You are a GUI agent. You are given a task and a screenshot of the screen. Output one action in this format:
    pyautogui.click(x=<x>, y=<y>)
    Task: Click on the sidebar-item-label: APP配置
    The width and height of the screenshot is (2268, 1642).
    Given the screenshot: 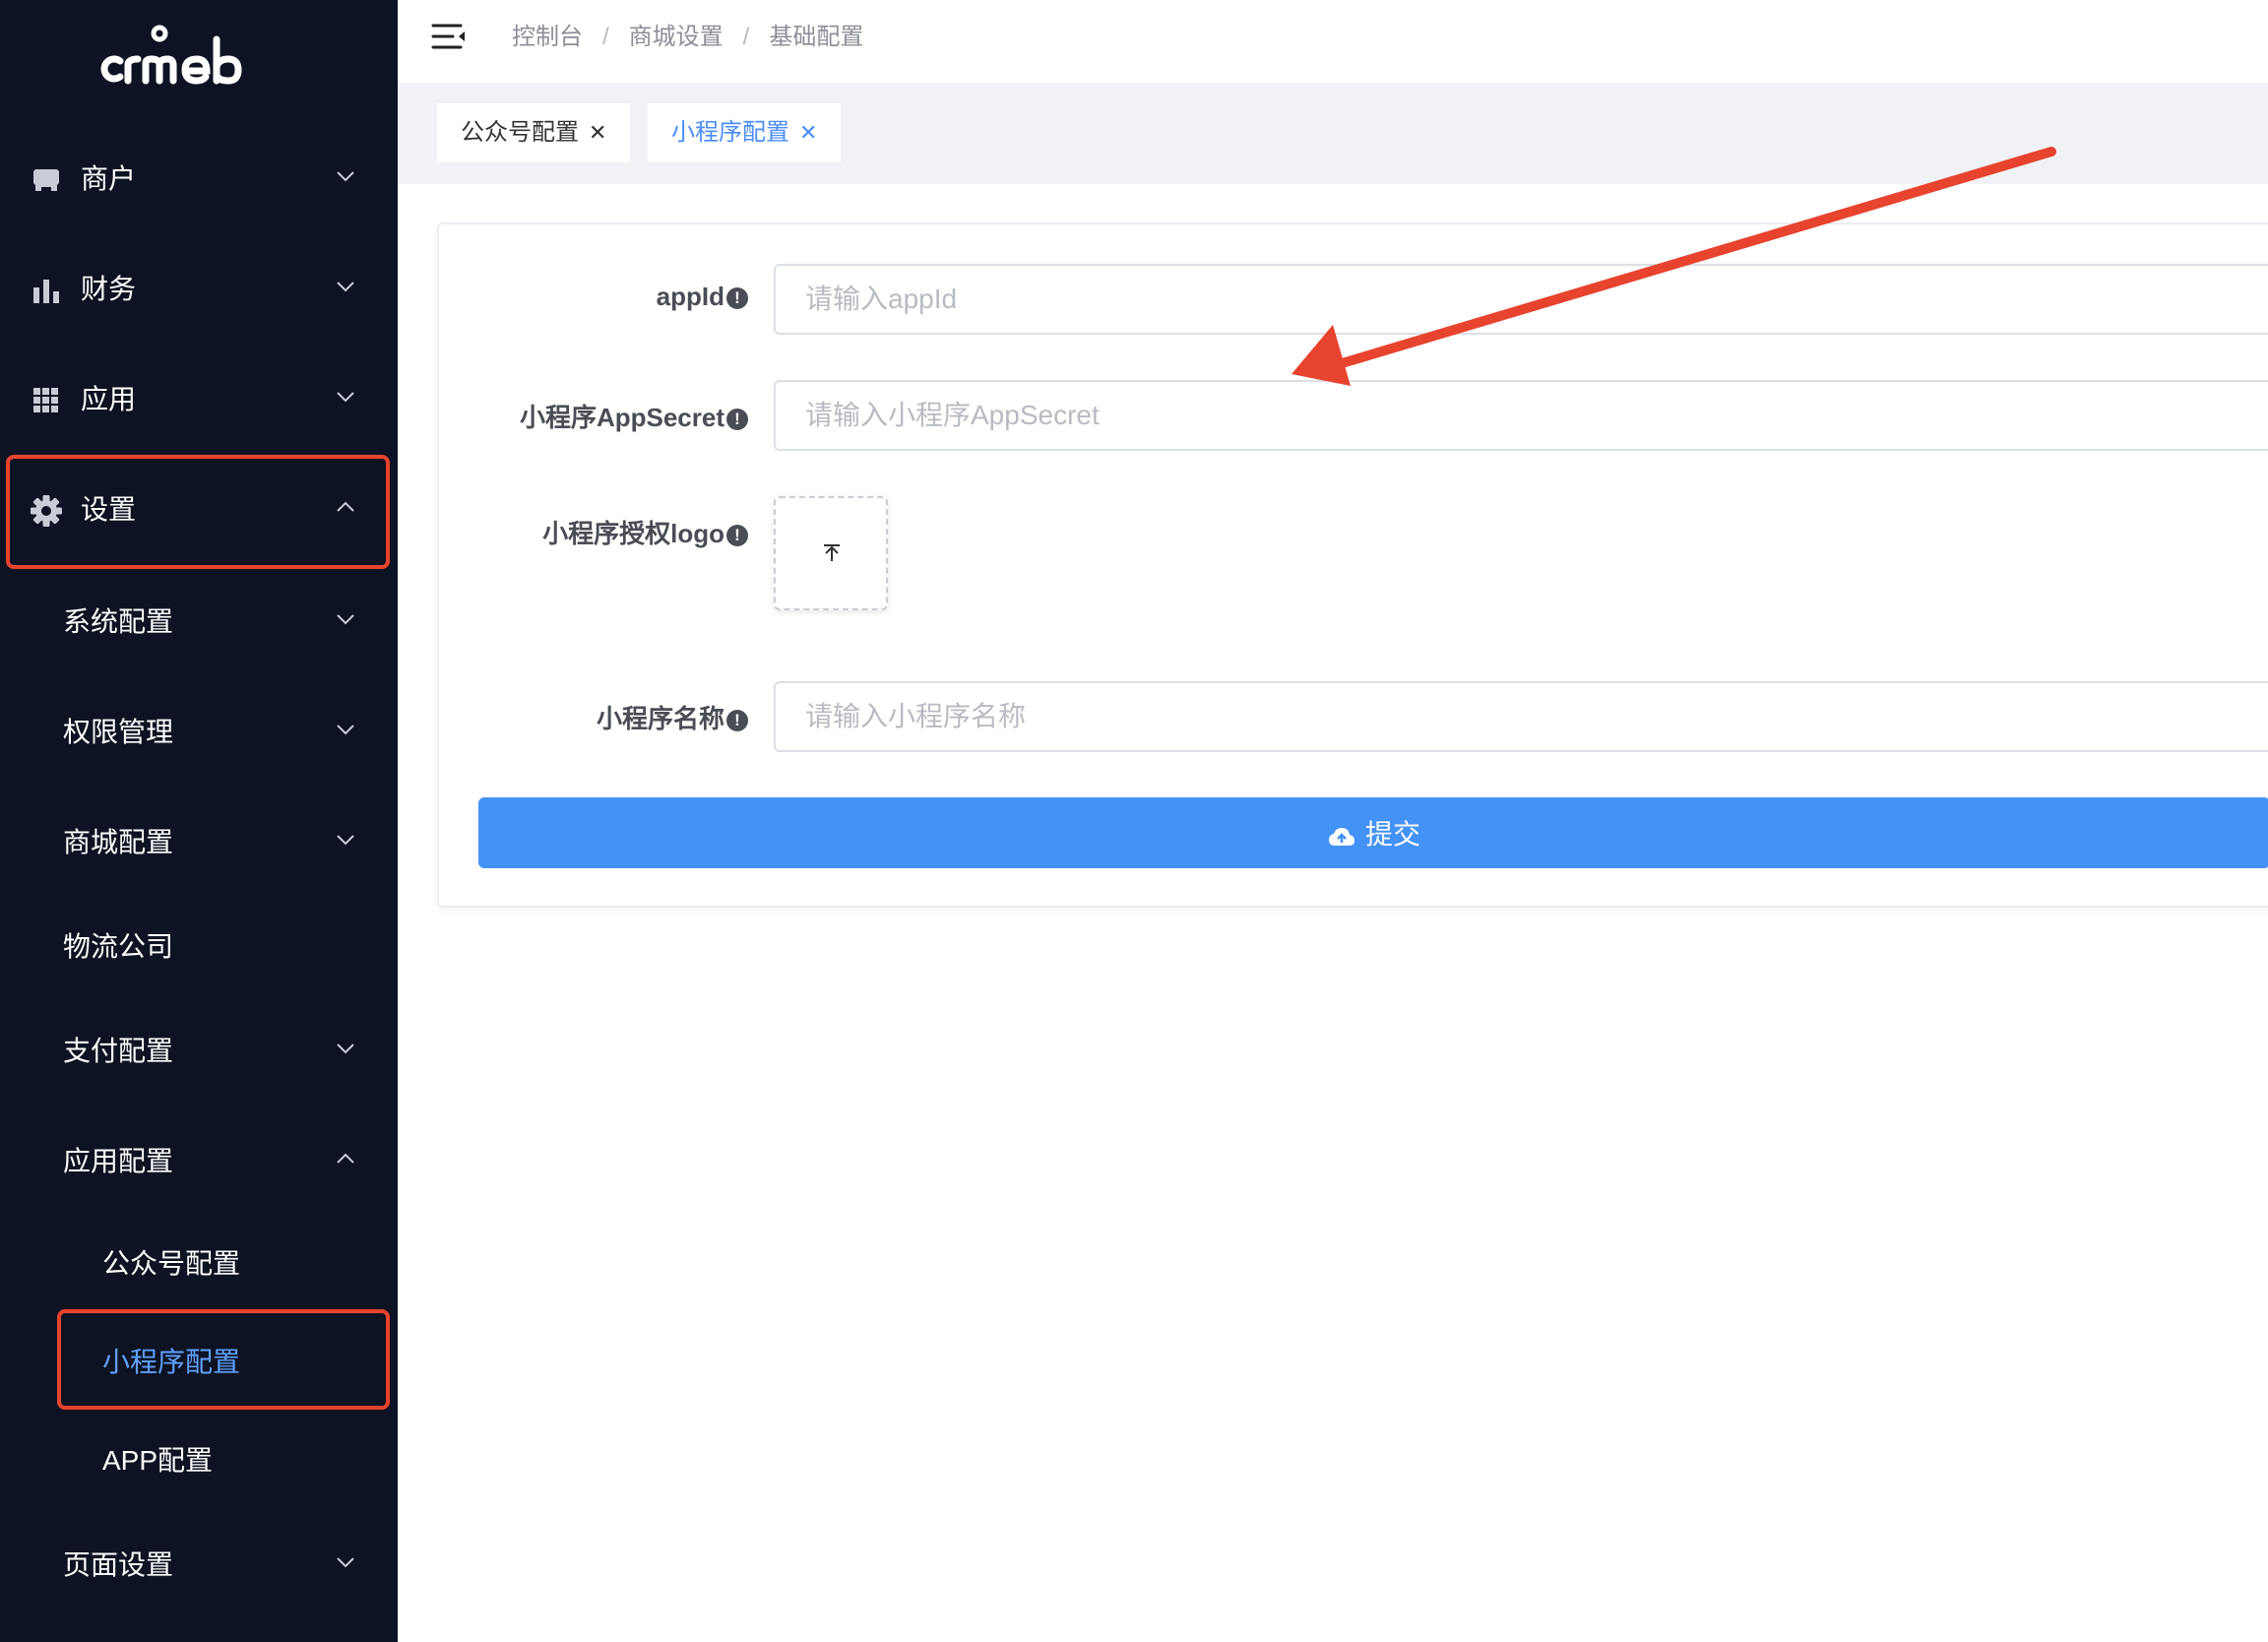 What is the action you would take?
    pyautogui.click(x=158, y=1460)
    